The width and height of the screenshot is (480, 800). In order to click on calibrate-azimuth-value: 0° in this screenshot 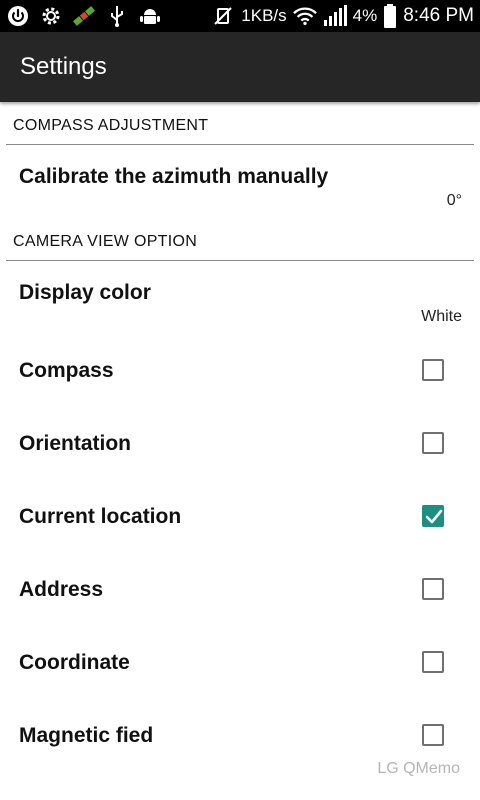, I will do `click(454, 200)`.